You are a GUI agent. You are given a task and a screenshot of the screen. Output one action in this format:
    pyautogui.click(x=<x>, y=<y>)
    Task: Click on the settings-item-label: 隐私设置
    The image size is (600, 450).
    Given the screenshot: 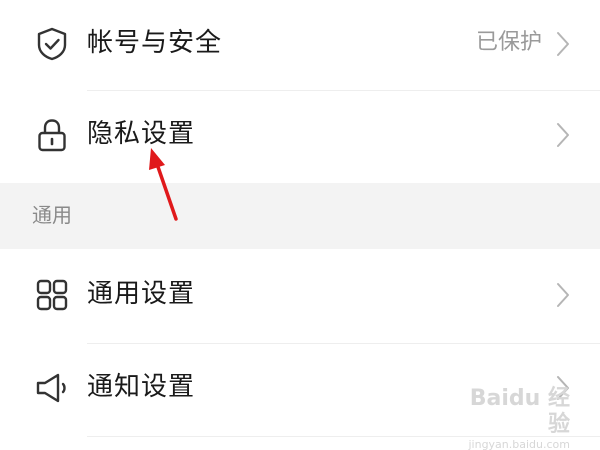 What is the action you would take?
    pyautogui.click(x=141, y=134)
    